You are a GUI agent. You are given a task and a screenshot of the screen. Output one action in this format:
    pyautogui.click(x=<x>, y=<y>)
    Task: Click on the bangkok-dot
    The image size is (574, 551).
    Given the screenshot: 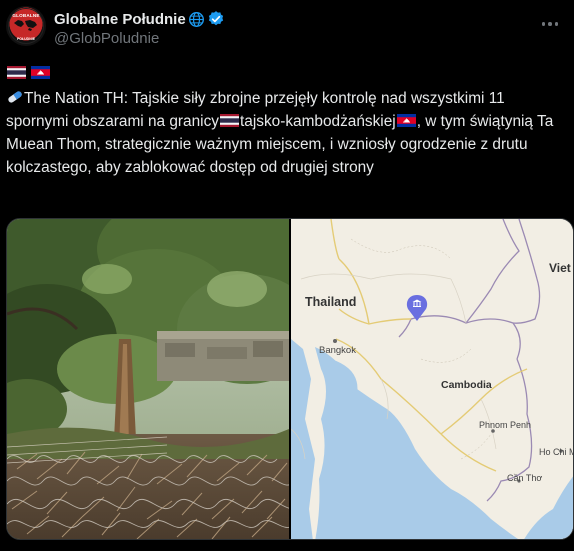 What is the action you would take?
    pyautogui.click(x=335, y=341)
    